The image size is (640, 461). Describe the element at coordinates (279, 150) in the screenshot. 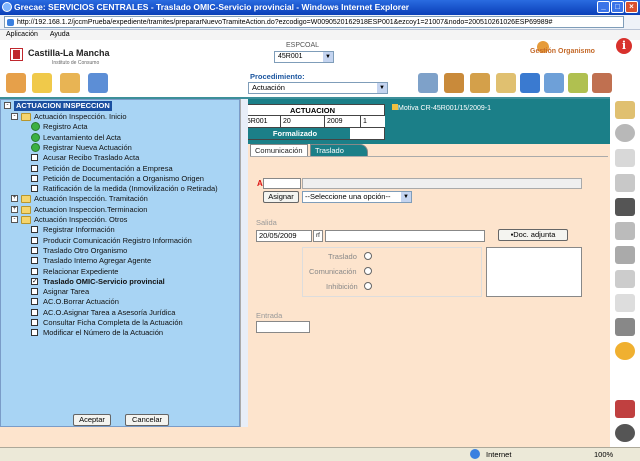

I see `tab-comunicacion: Comunicación` at that location.